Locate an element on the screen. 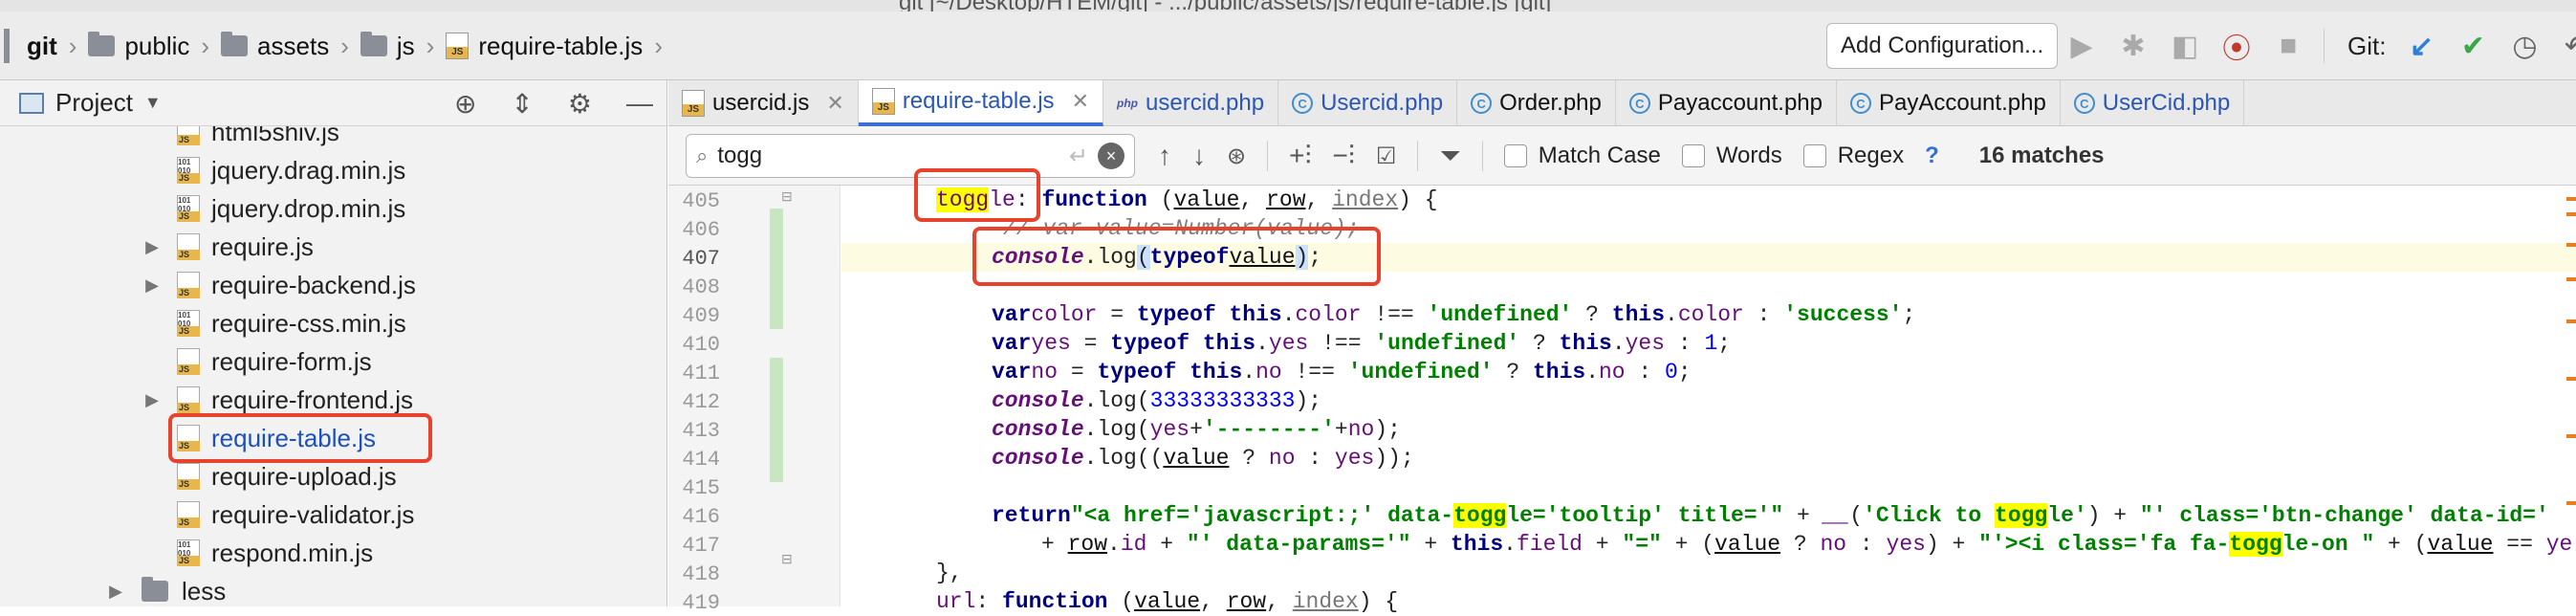 The height and width of the screenshot is (616, 2576). divider is located at coordinates (1268, 156).